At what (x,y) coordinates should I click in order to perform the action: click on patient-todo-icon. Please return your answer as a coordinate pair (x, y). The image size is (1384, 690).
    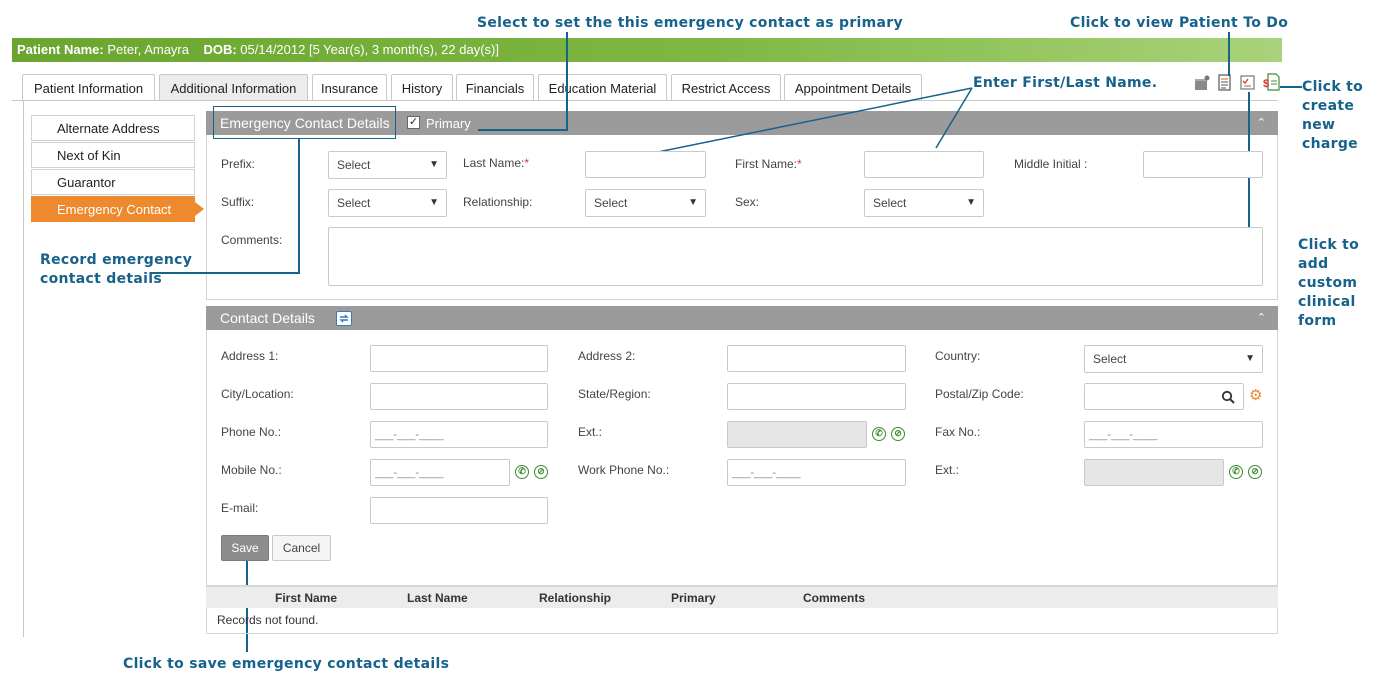
    Looking at the image, I should click on (1225, 83).